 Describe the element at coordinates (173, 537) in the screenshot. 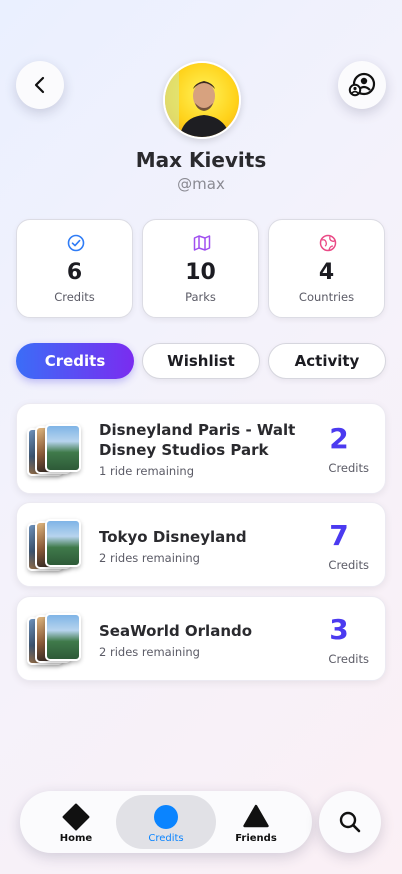

I see `park-title: Tokyo Disneyland` at that location.